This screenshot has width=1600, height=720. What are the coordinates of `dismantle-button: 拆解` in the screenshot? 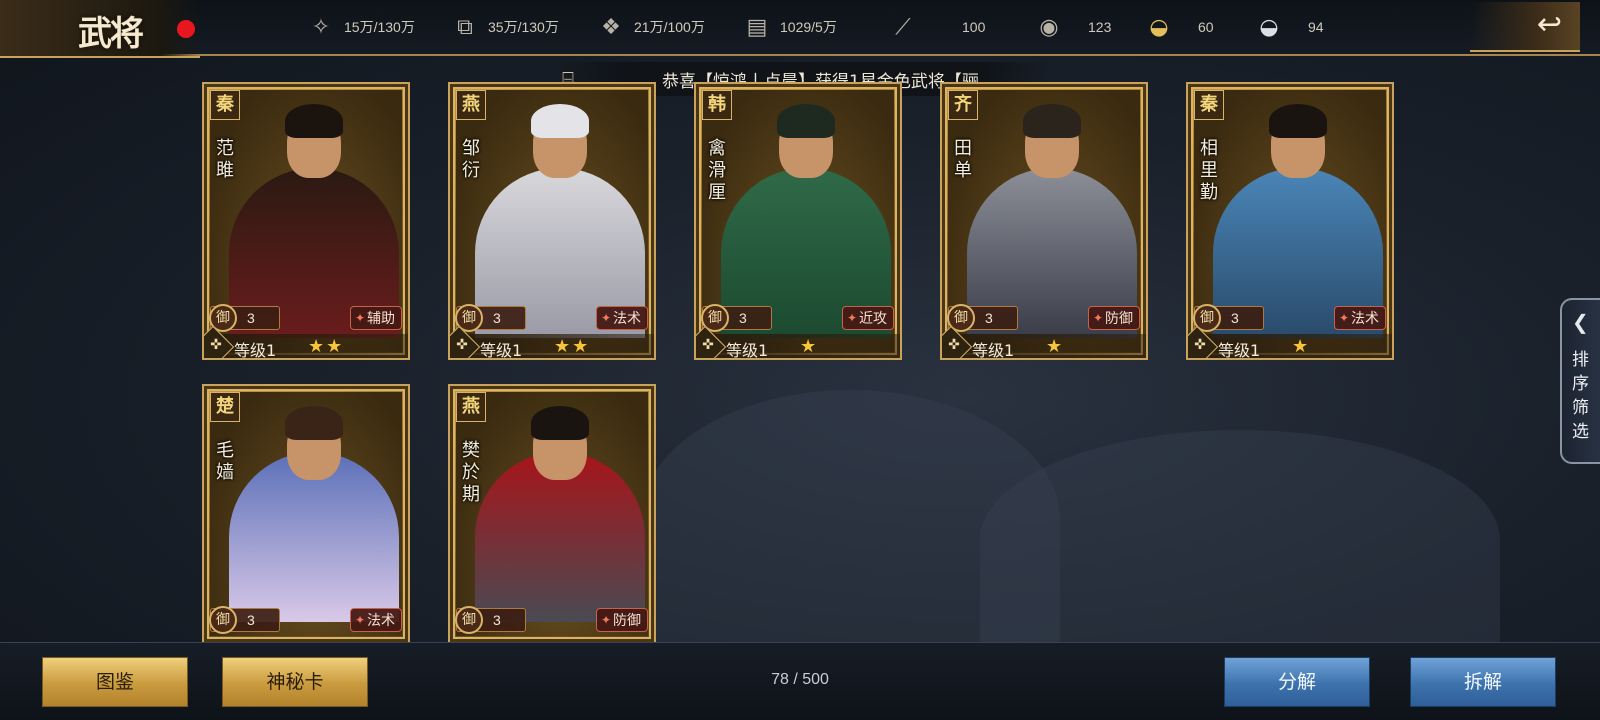 It's located at (1483, 682).